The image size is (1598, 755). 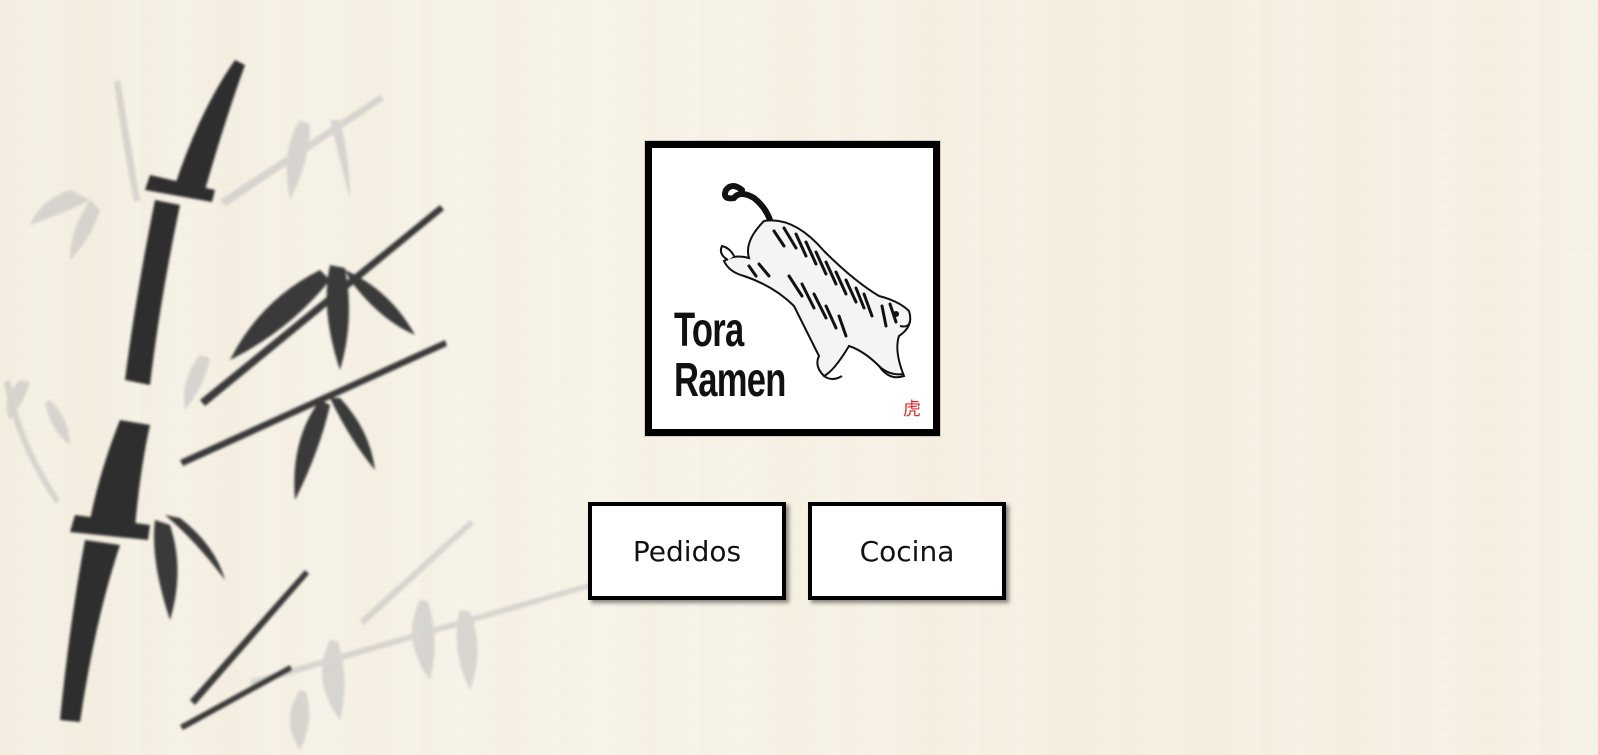 What do you see at coordinates (792, 288) in the screenshot?
I see `tora-ramen-logo: Tora Ramen 虎` at bounding box center [792, 288].